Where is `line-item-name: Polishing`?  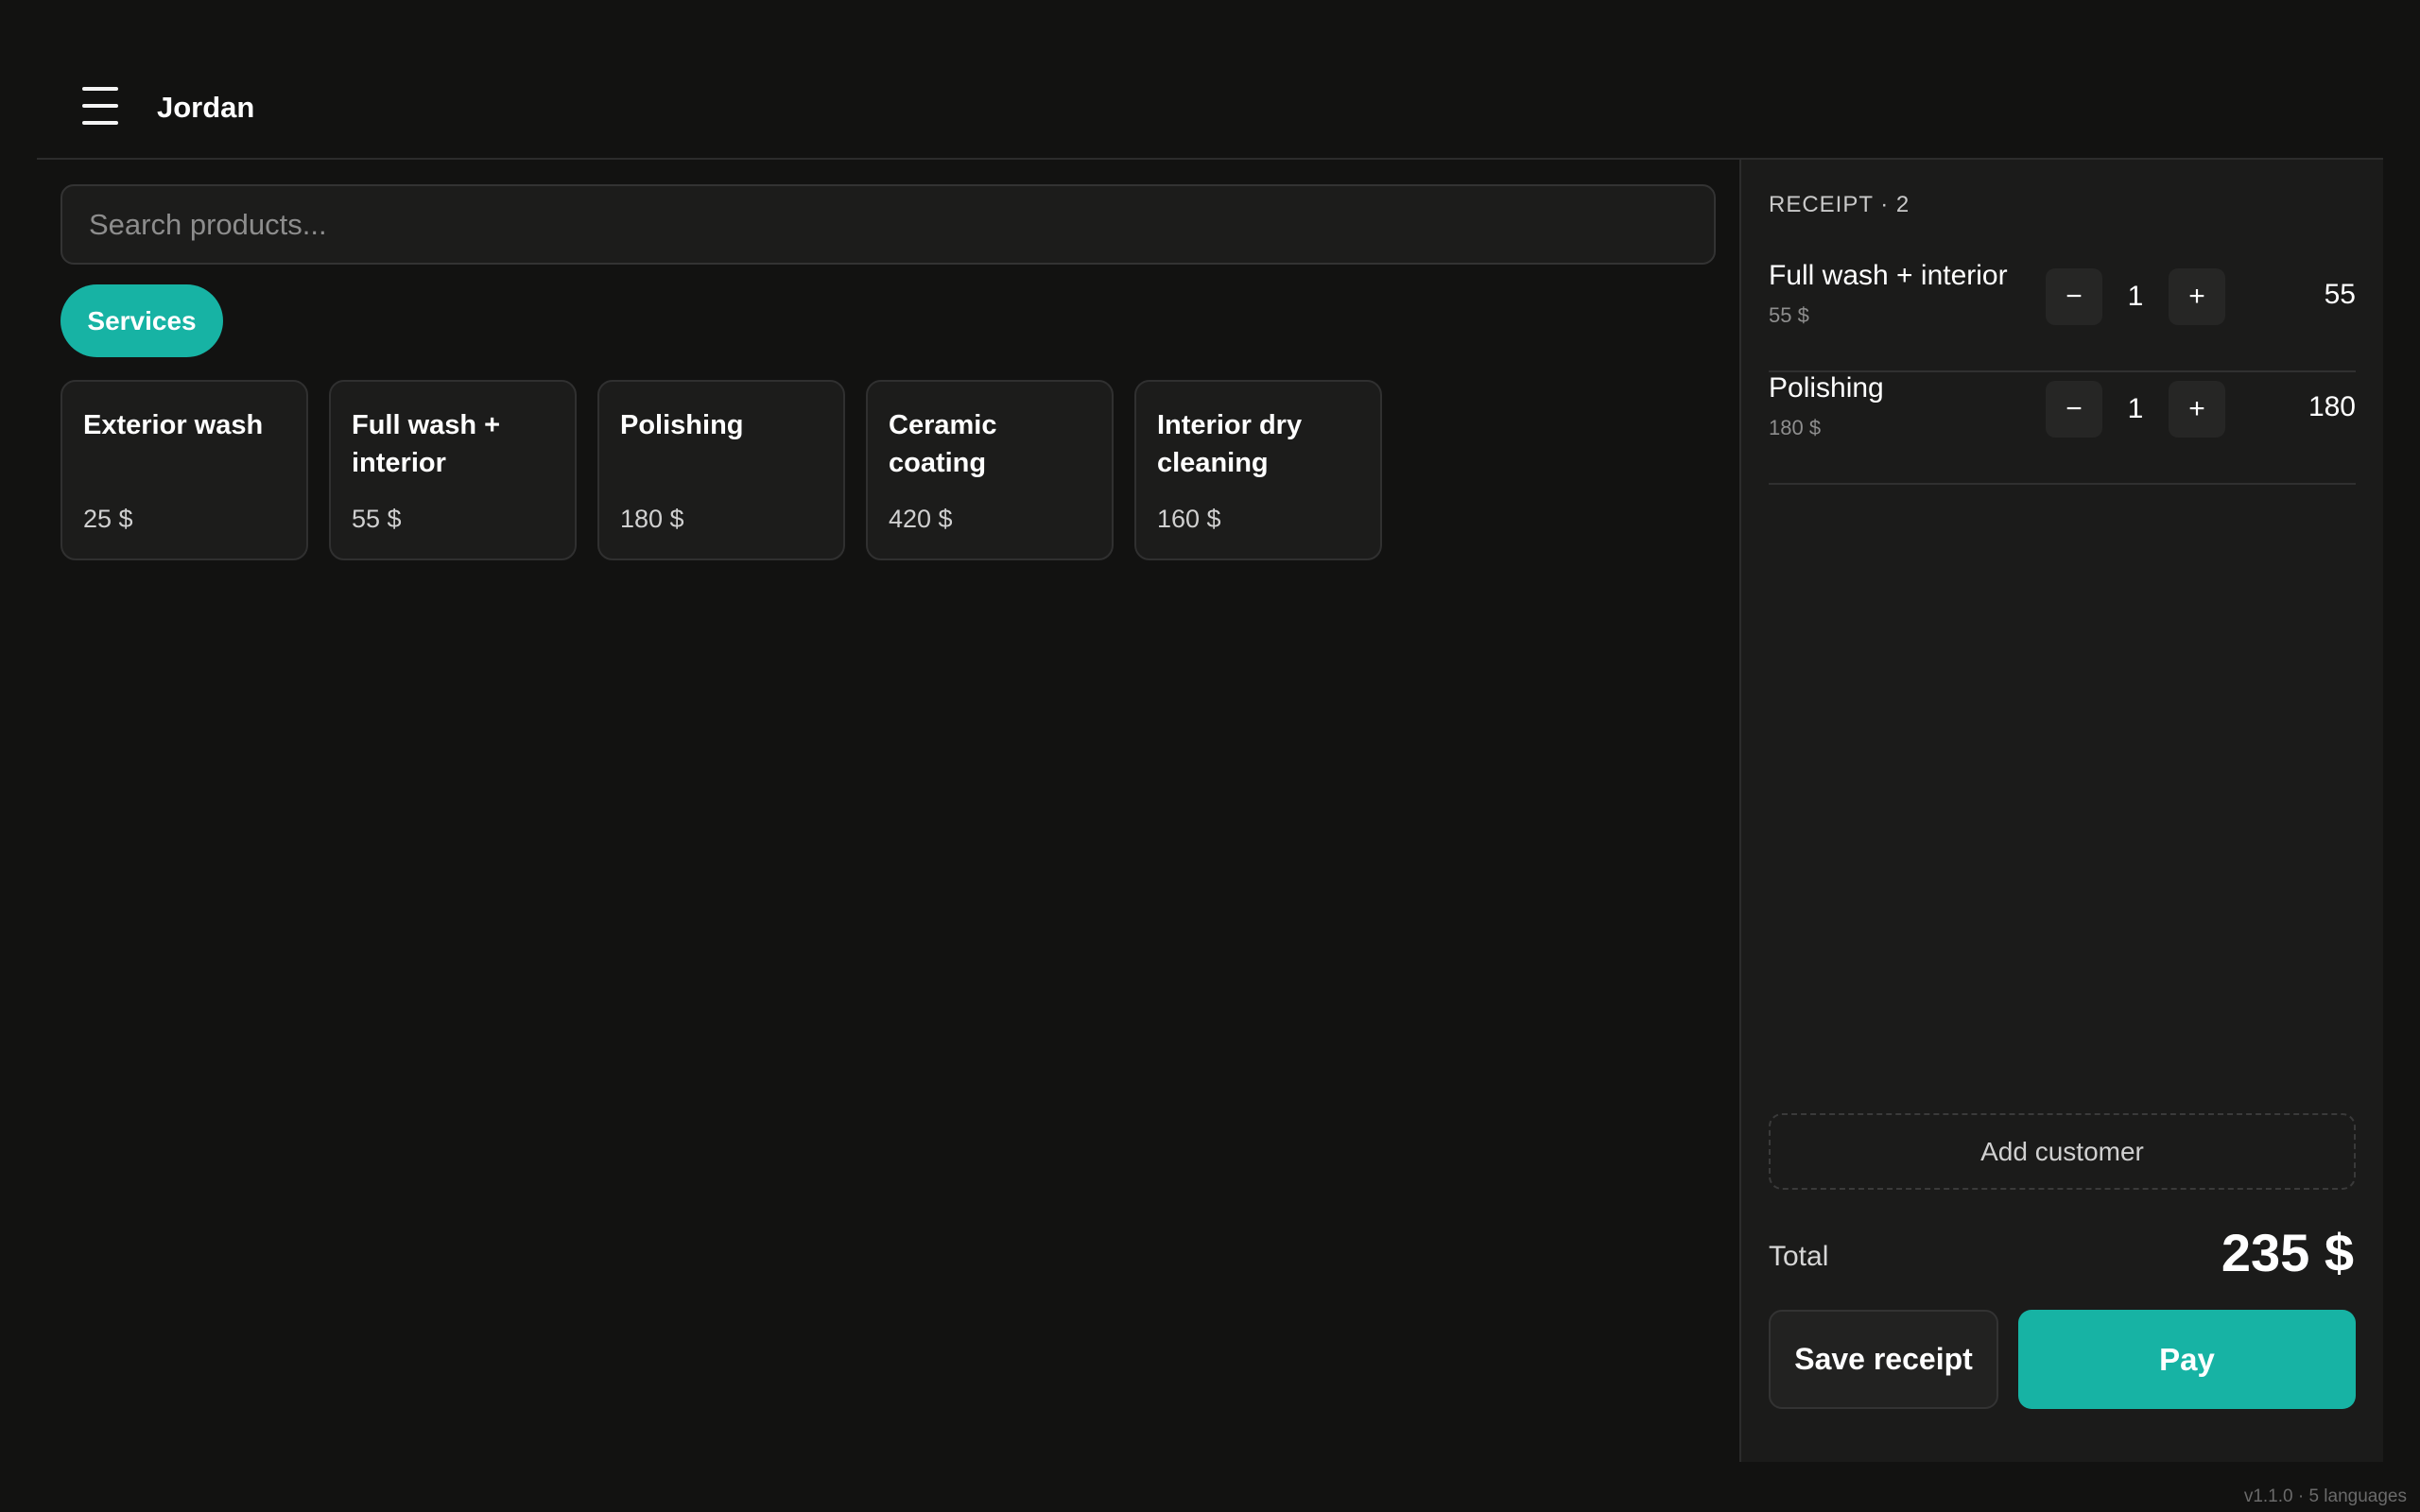
line-item-name: Polishing is located at coordinates (1826, 388).